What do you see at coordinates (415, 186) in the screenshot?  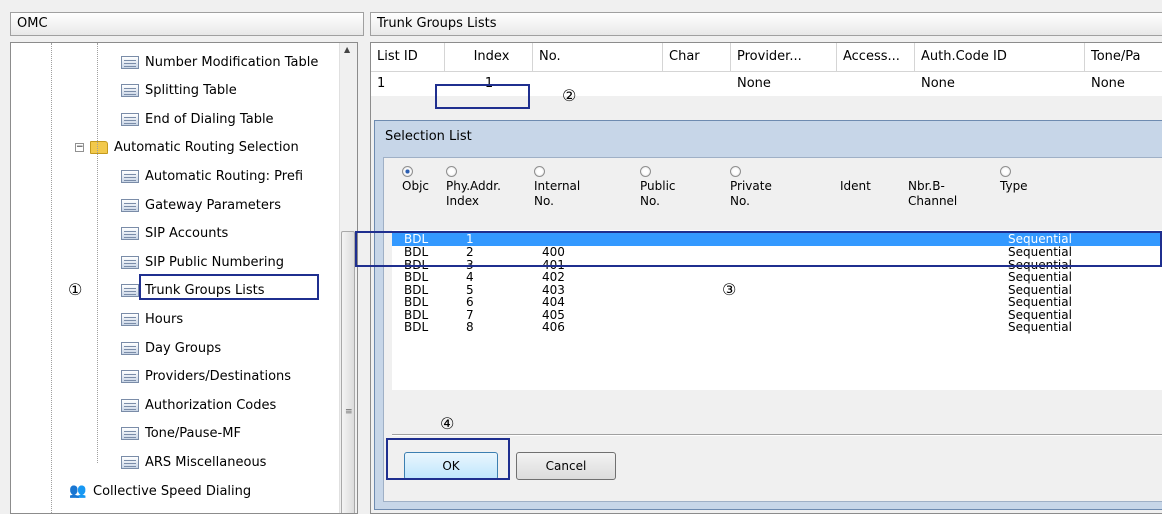 I see `header-line: Objc` at bounding box center [415, 186].